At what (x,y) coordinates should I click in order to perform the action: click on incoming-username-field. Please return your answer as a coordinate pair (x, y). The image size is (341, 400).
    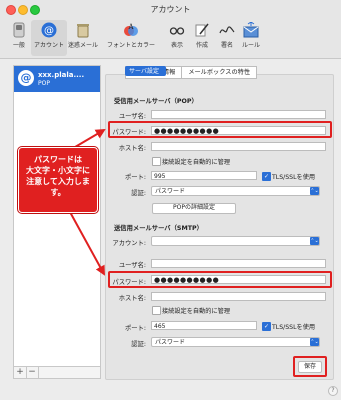
    Looking at the image, I should click on (238, 114).